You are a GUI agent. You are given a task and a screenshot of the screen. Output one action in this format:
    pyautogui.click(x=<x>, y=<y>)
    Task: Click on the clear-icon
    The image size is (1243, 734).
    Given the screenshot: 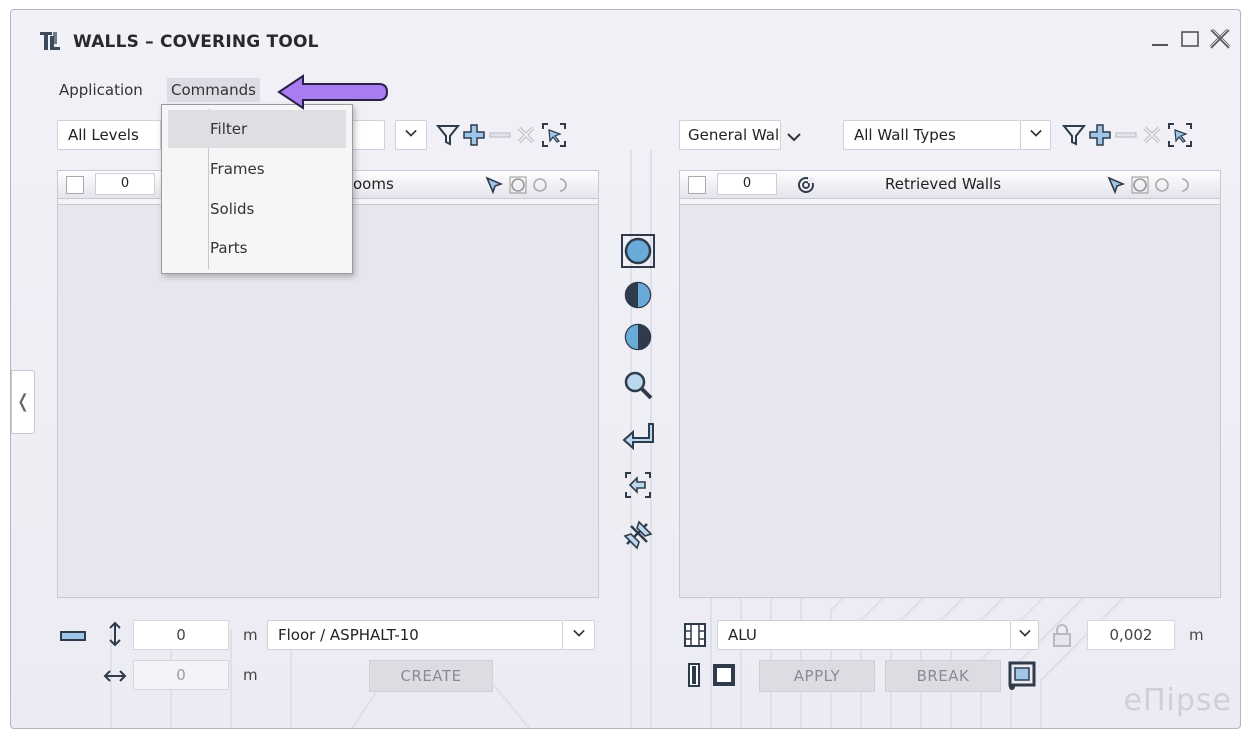 What is the action you would take?
    pyautogui.click(x=526, y=135)
    